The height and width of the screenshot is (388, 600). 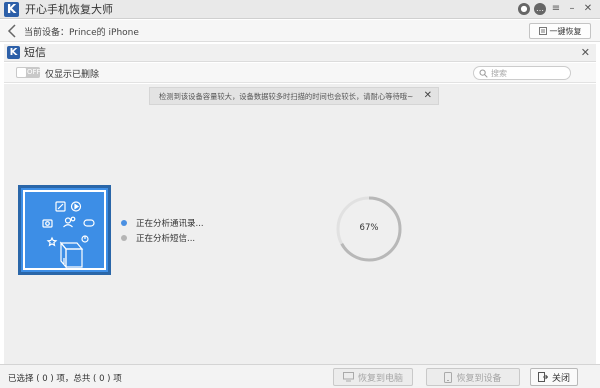 What do you see at coordinates (380, 378) in the screenshot?
I see `restore-to-pc-label: 恢复到电脑` at bounding box center [380, 378].